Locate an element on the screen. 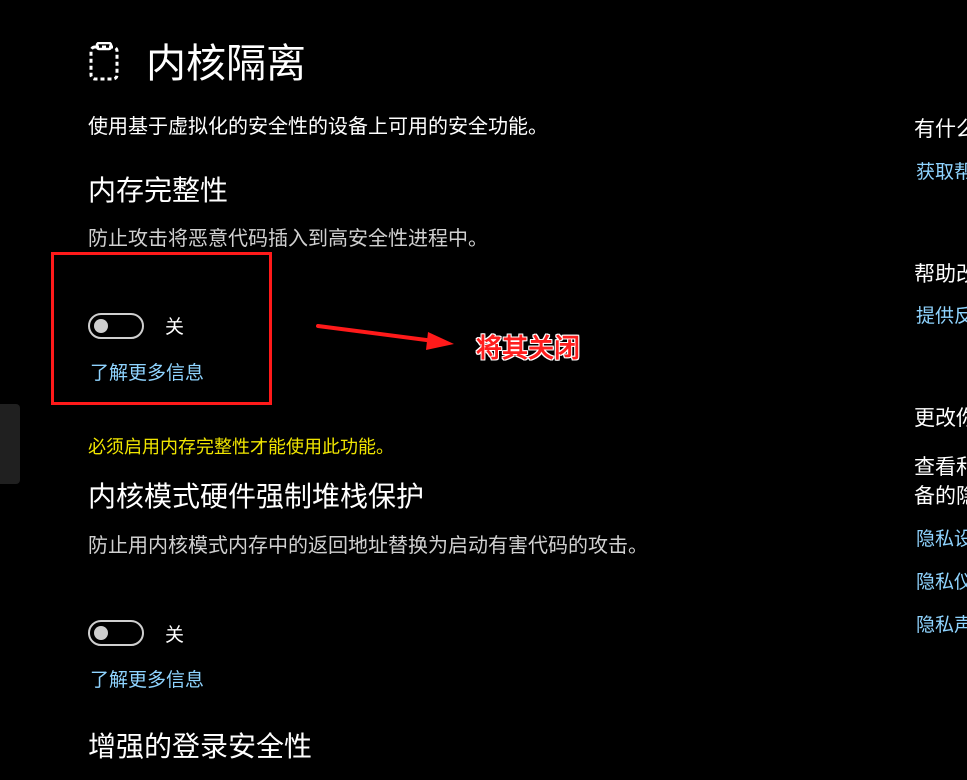 The image size is (967, 780). feedback-link: 提供反 is located at coordinates (941, 316).